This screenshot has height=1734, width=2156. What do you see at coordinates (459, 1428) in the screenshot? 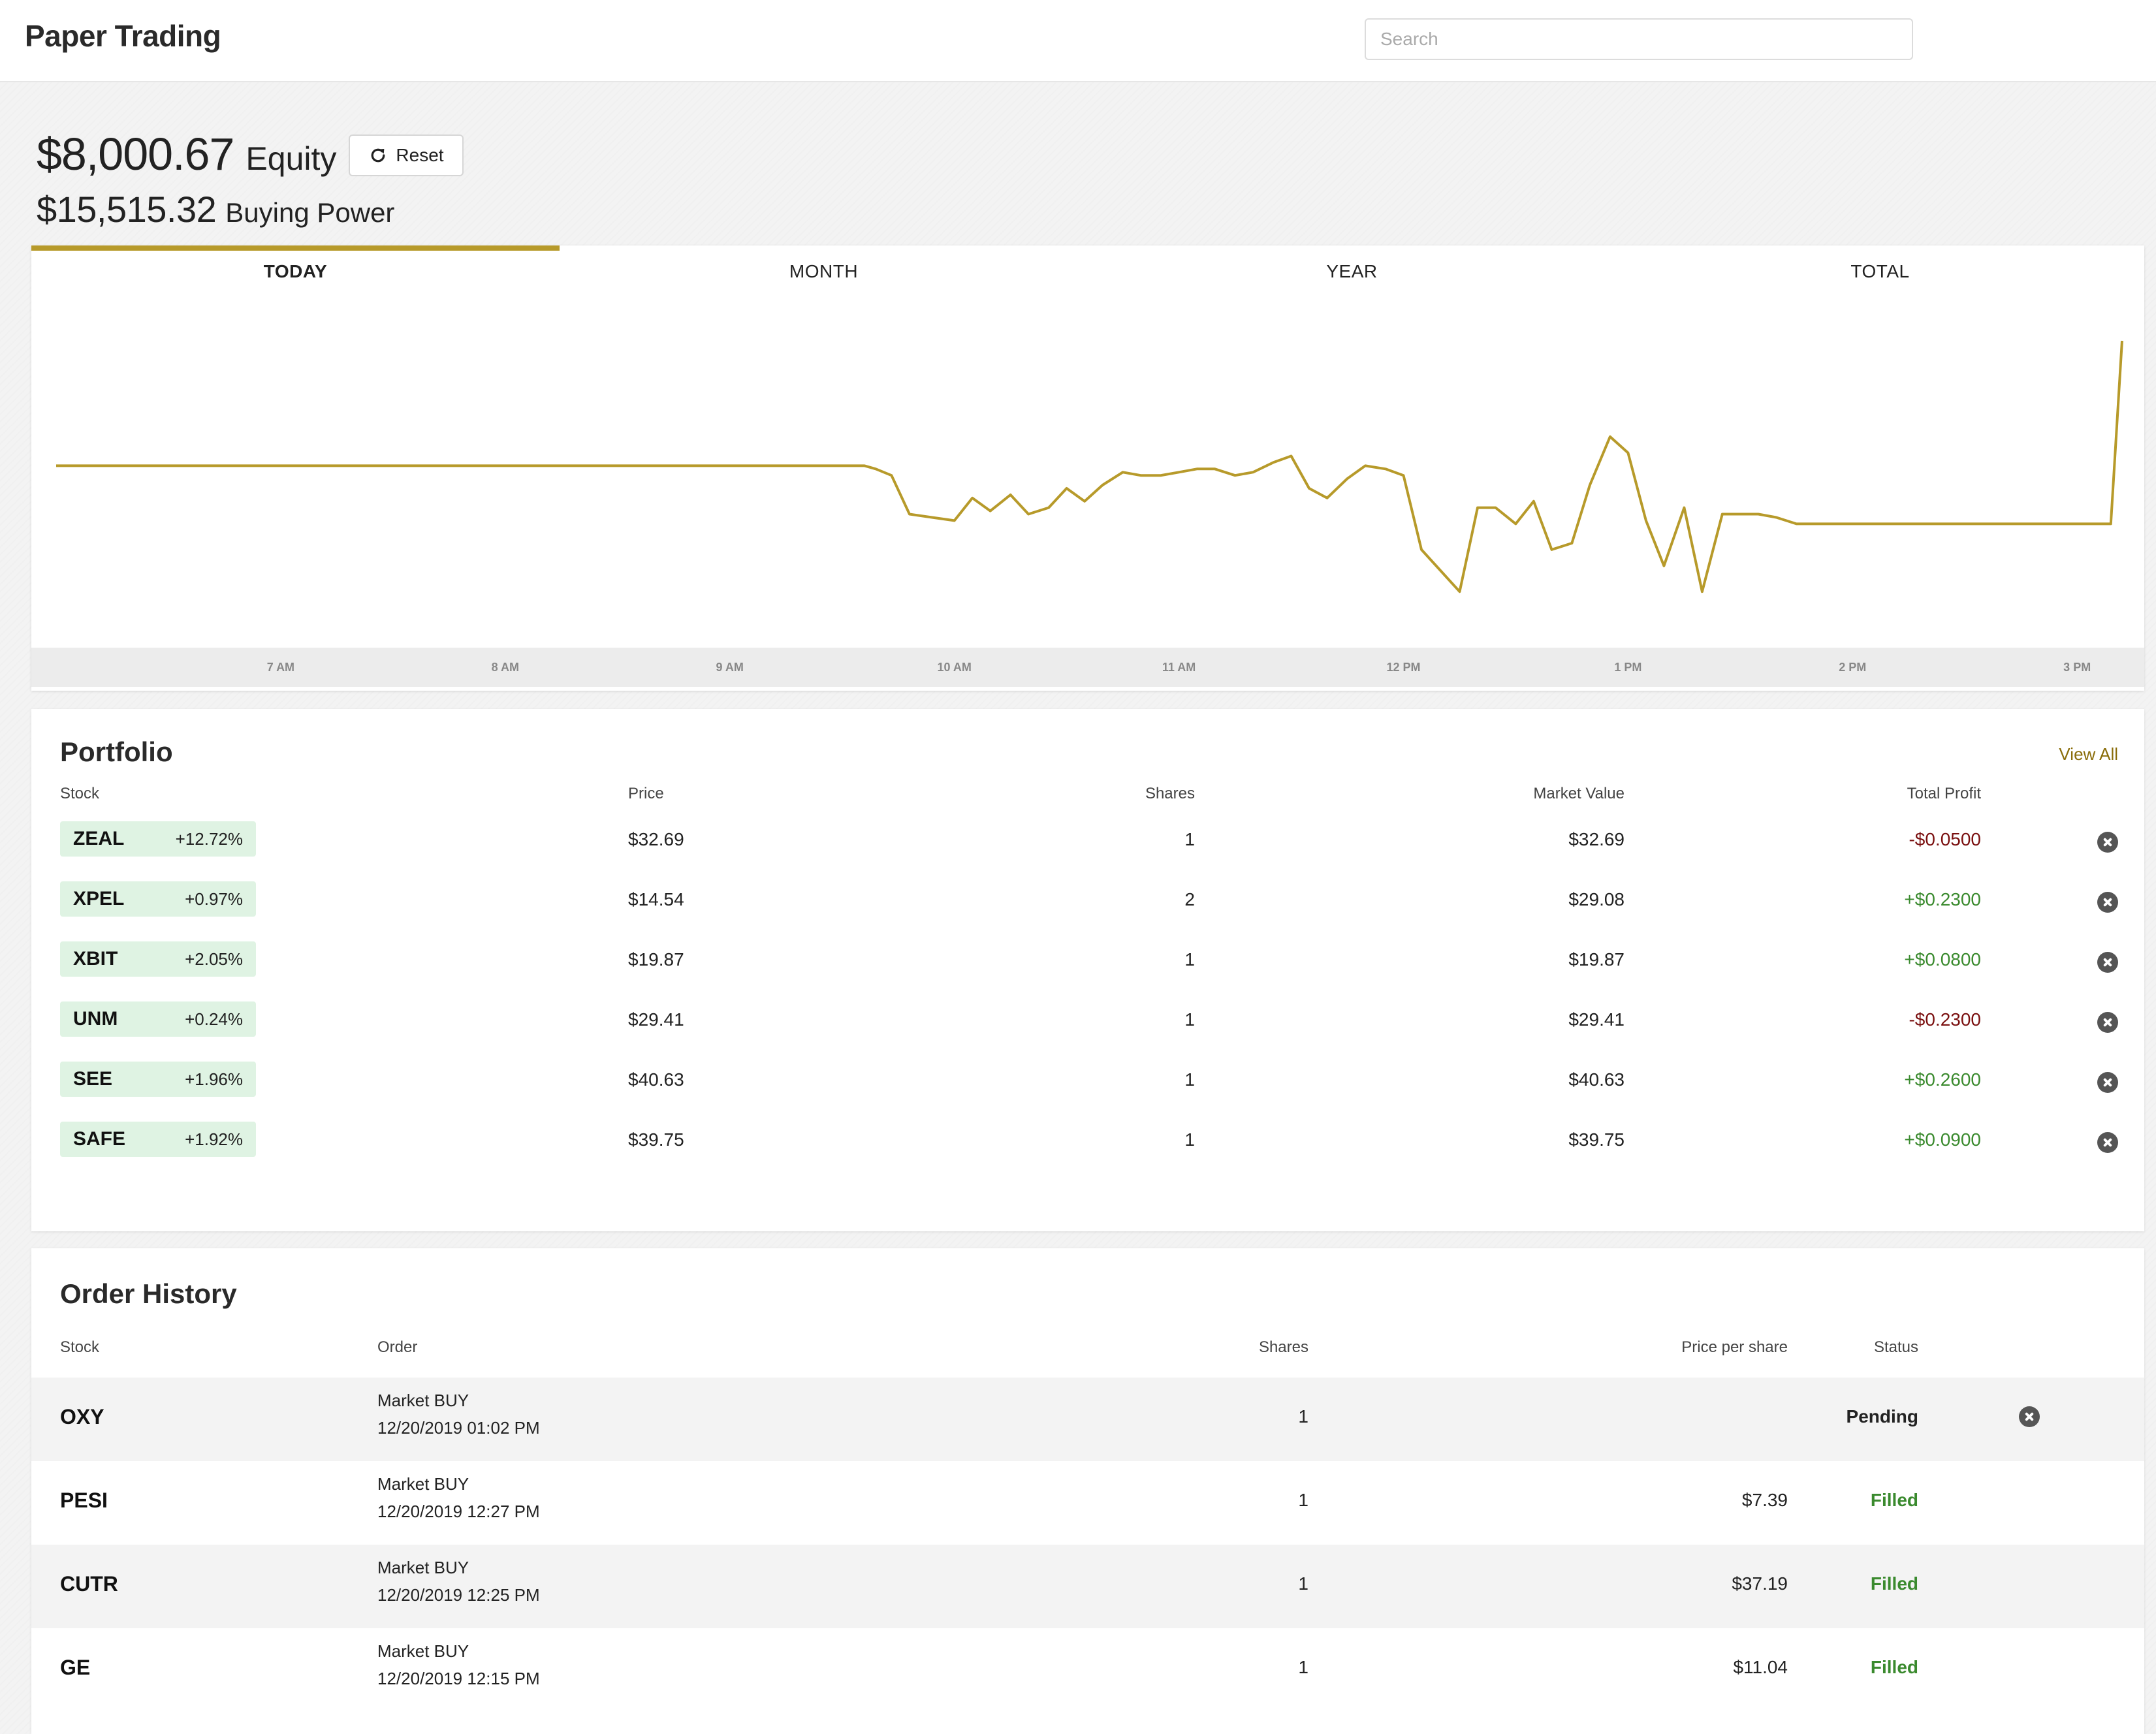
I see `order-date: 12/20/2019 01:02 PM` at bounding box center [459, 1428].